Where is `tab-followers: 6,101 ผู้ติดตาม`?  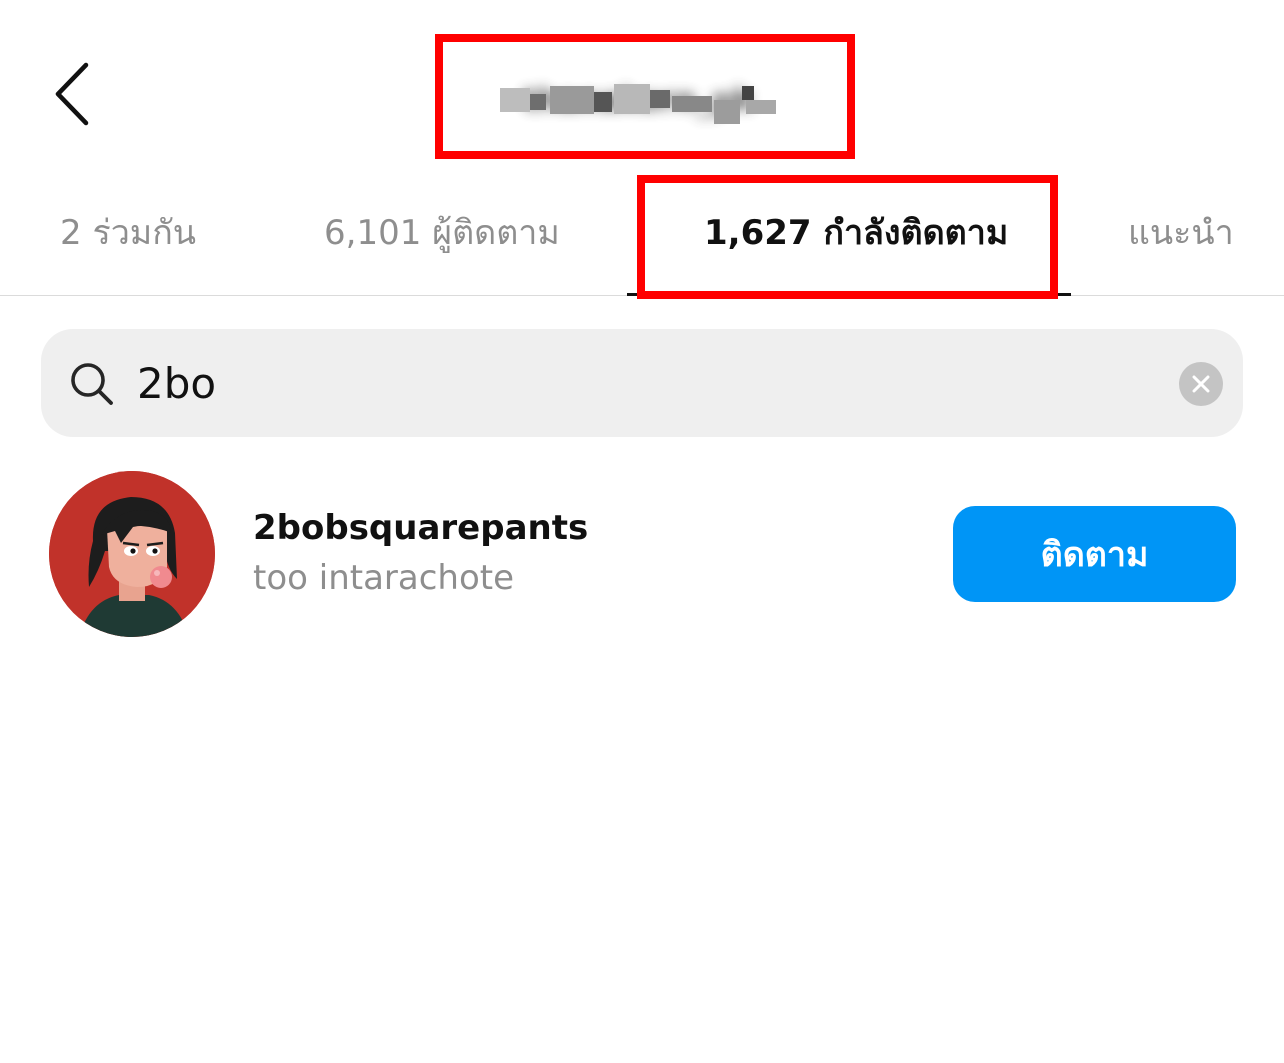
tab-followers: 6,101 ผู้ติดตาม is located at coordinates (442, 232).